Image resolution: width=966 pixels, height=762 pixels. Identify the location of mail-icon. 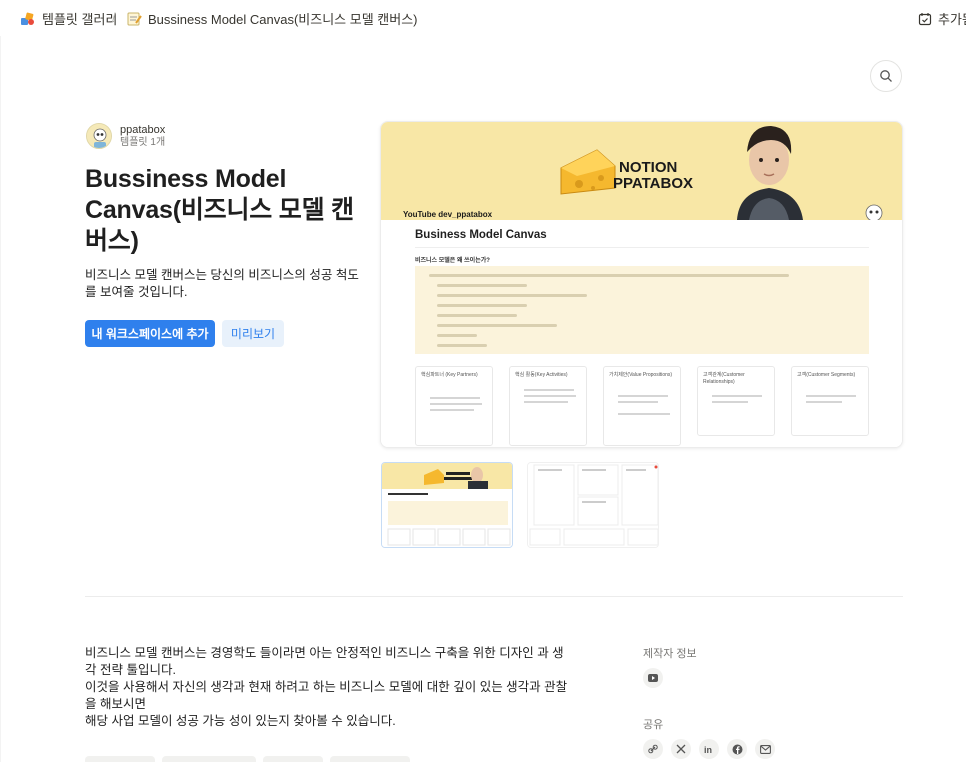
(765, 749).